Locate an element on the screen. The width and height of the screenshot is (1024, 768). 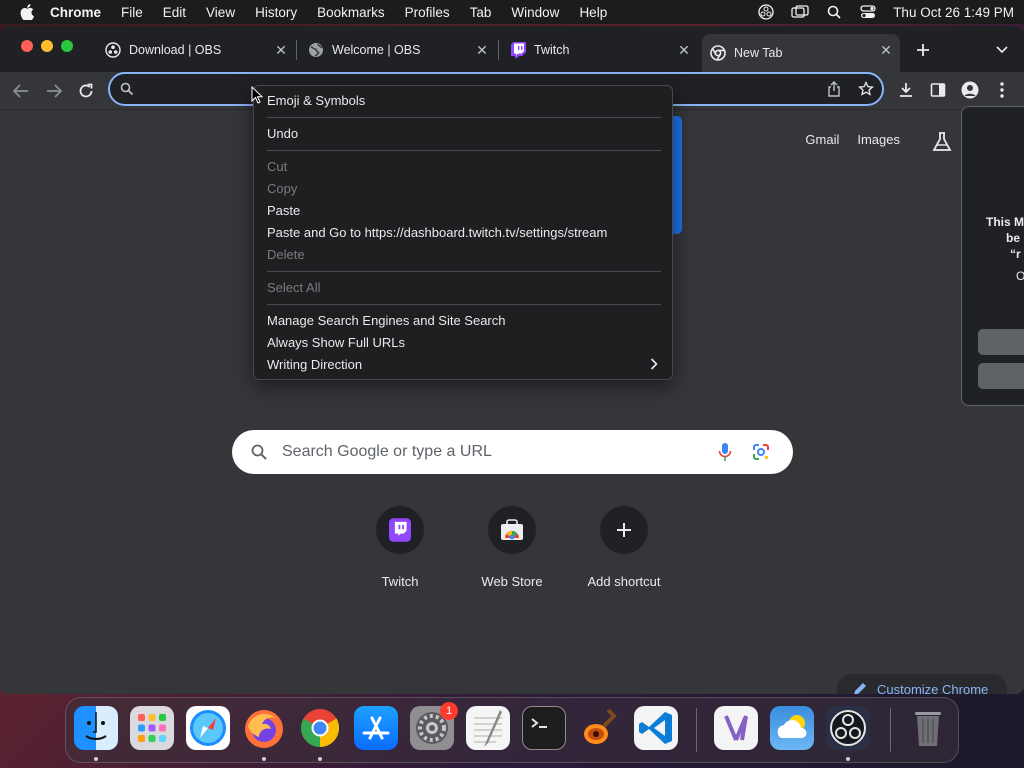
menu-clock: Thu Oct 26 1:49 PM is located at coordinates (953, 12).